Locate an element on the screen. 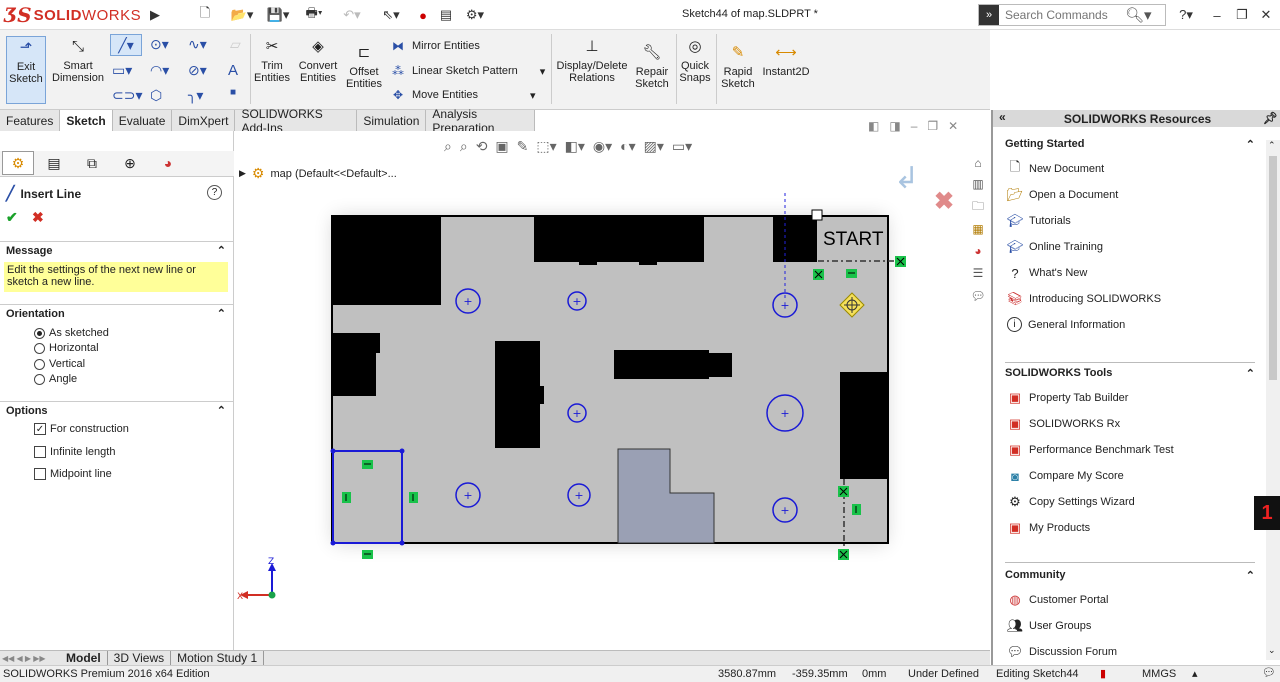 The width and height of the screenshot is (1280, 682). help-icon: ? is located at coordinates (214, 192).